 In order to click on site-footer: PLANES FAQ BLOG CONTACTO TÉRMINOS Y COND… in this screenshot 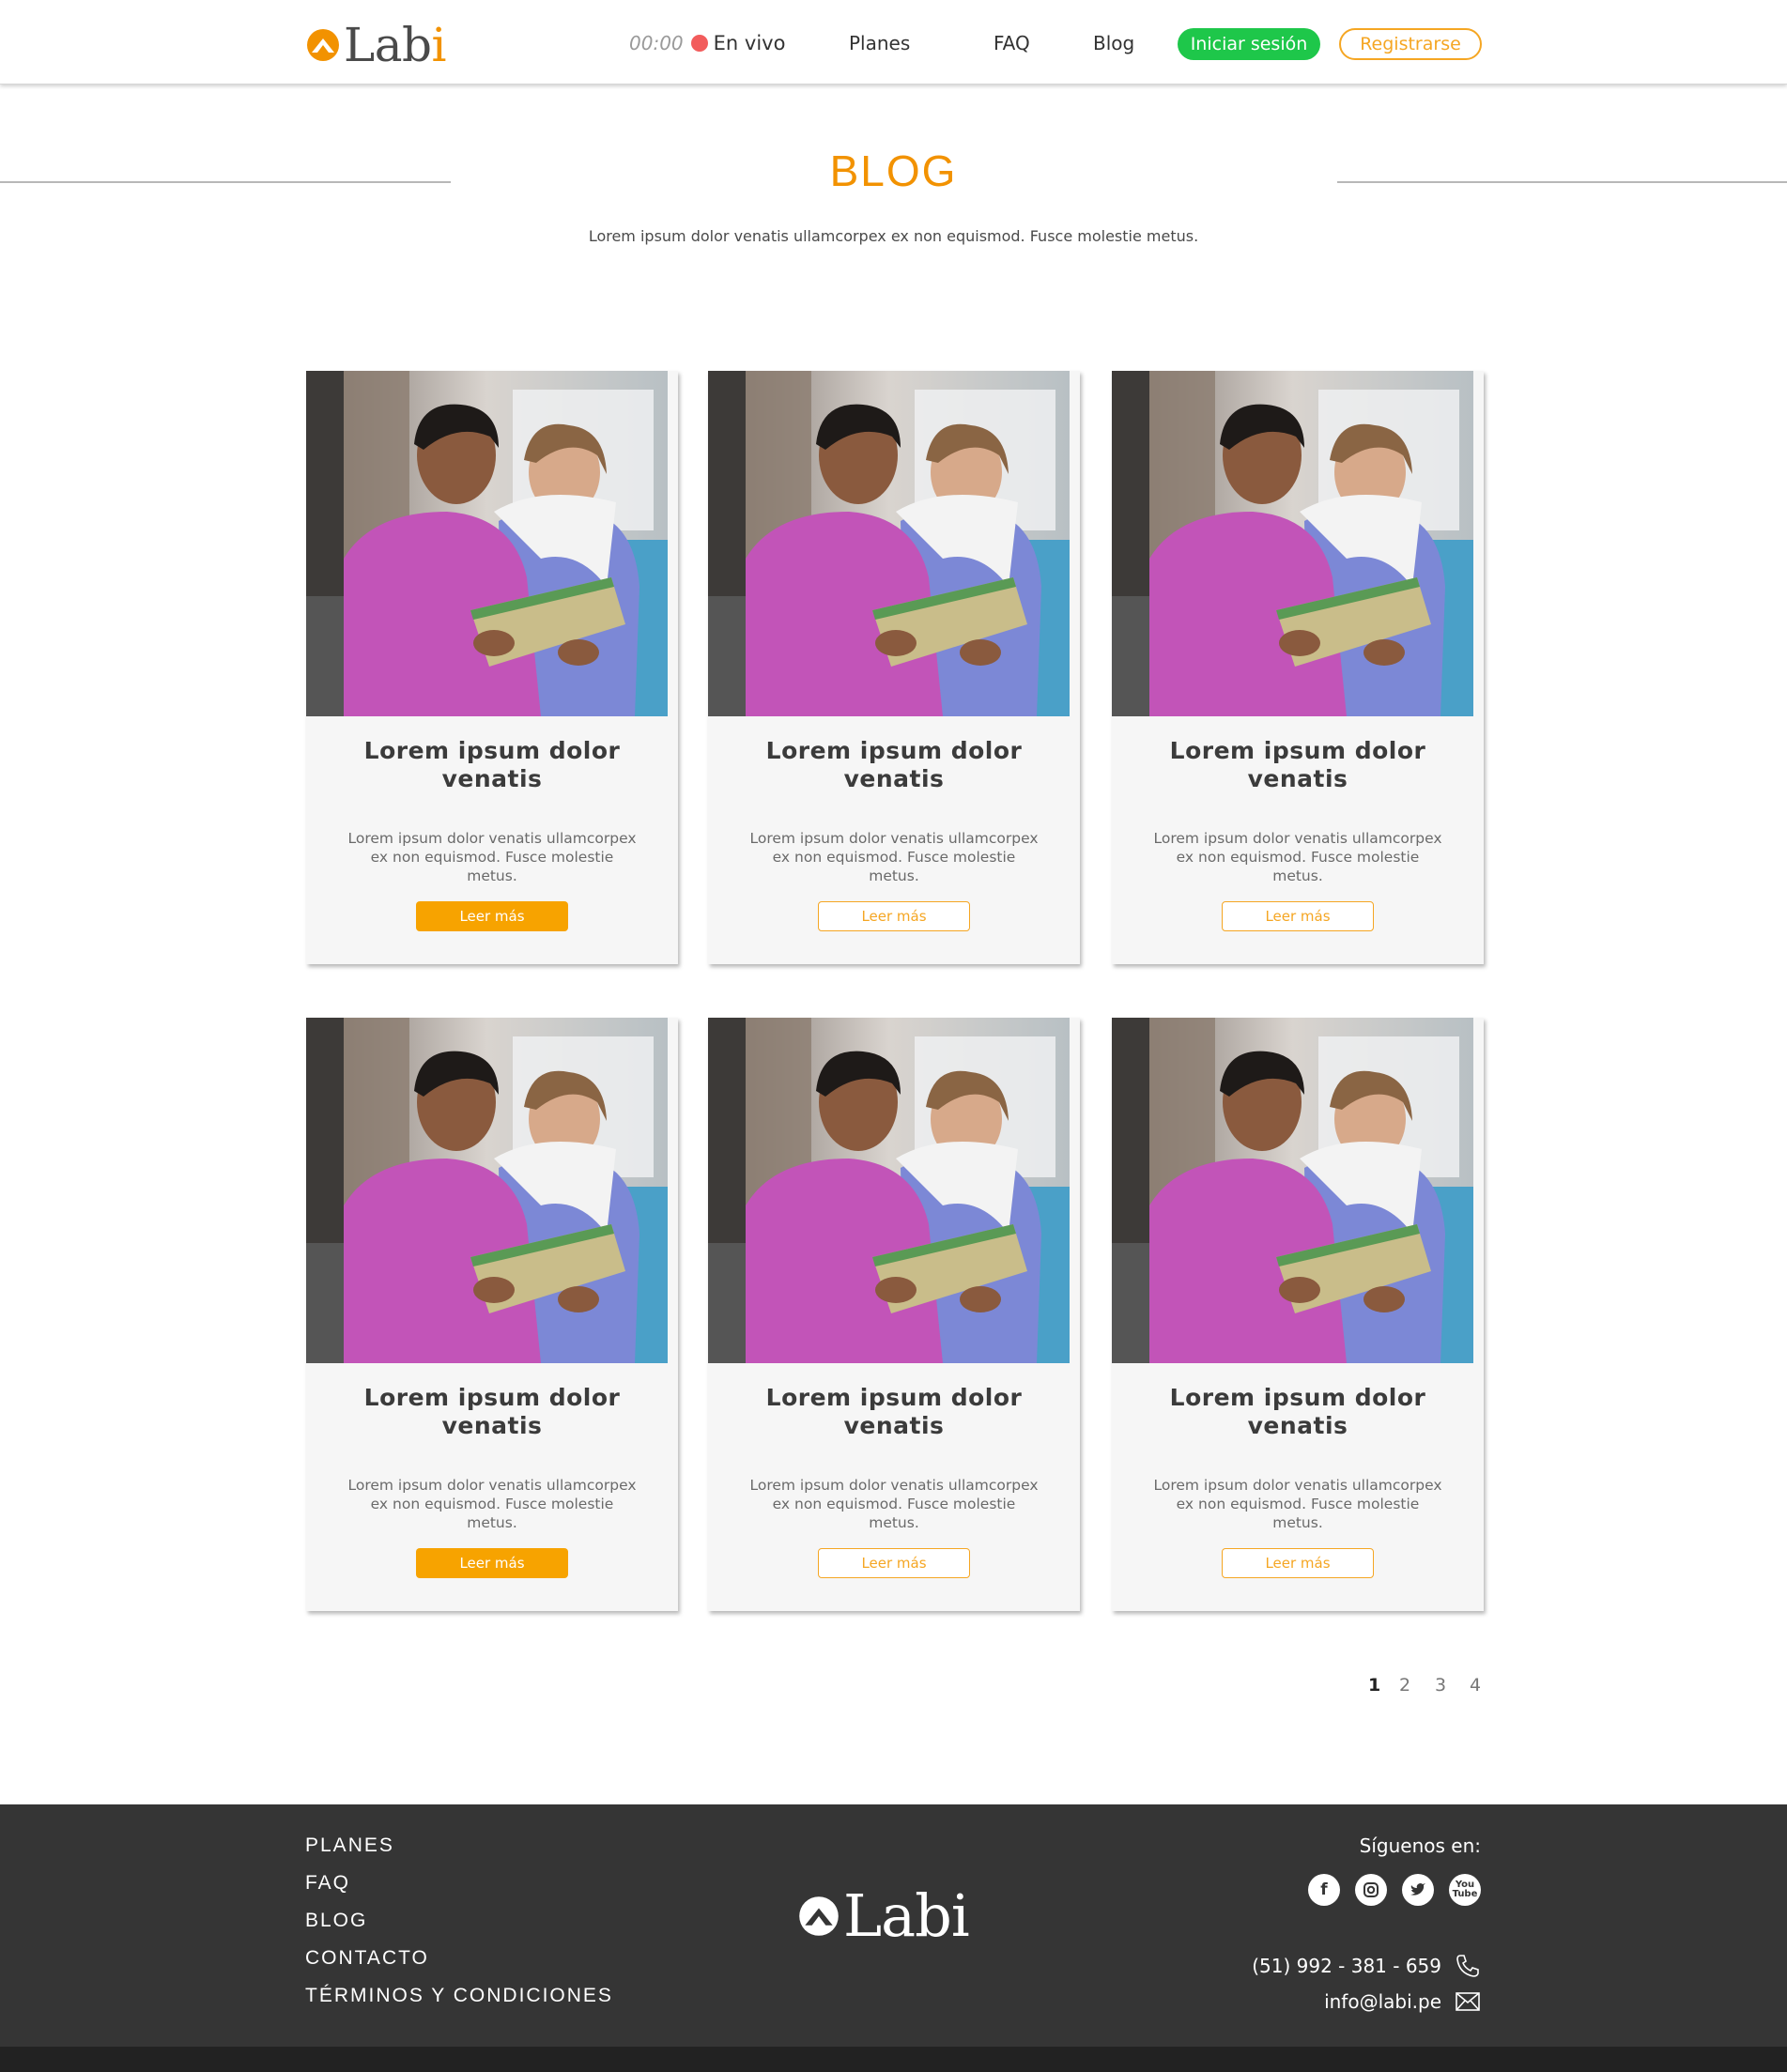, I will do `click(894, 1926)`.